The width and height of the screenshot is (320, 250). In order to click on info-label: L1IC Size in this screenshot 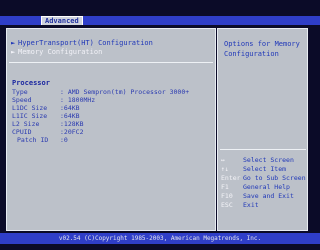, I will do `click(30, 116)`.